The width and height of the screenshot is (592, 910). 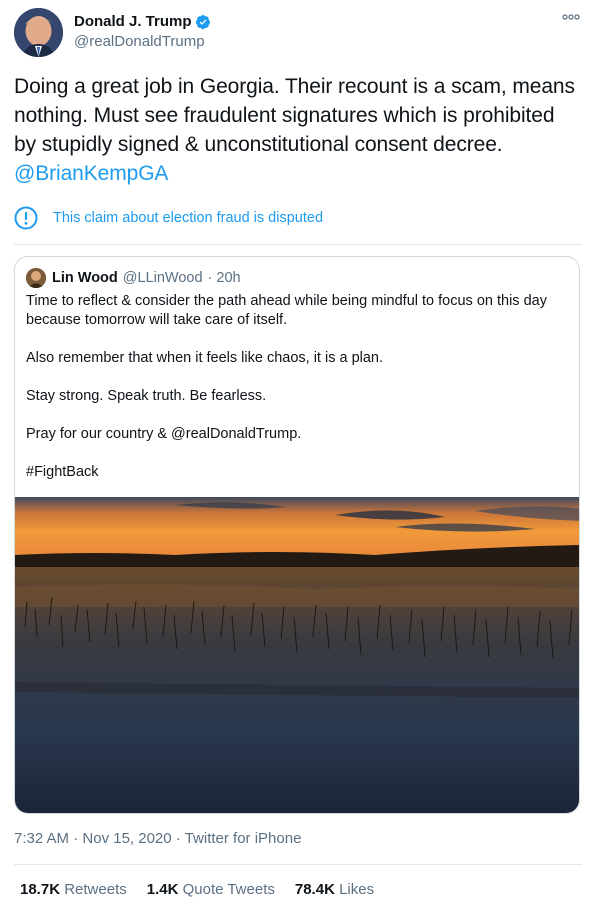 What do you see at coordinates (571, 17) in the screenshot?
I see `more-options-icon` at bounding box center [571, 17].